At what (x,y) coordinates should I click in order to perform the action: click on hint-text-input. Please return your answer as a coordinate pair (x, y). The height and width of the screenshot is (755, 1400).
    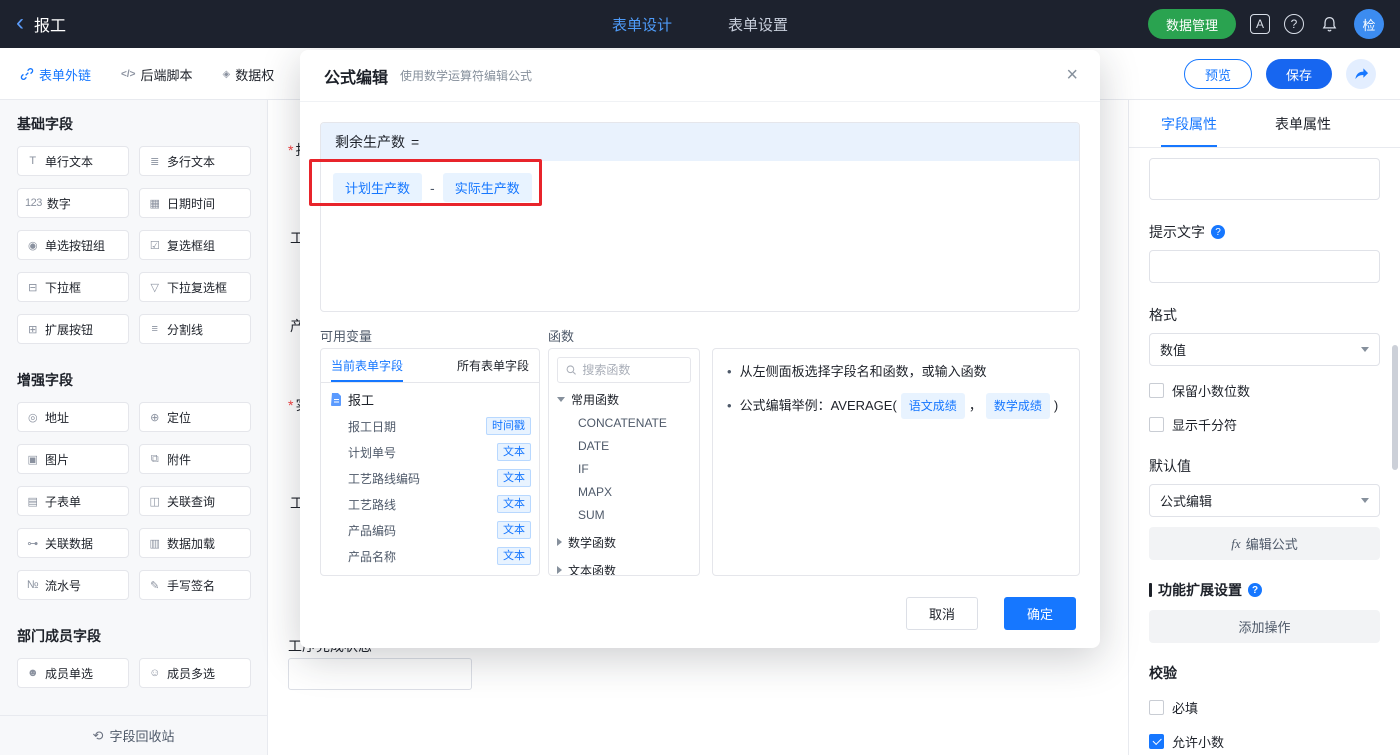
    Looking at the image, I should click on (1264, 266).